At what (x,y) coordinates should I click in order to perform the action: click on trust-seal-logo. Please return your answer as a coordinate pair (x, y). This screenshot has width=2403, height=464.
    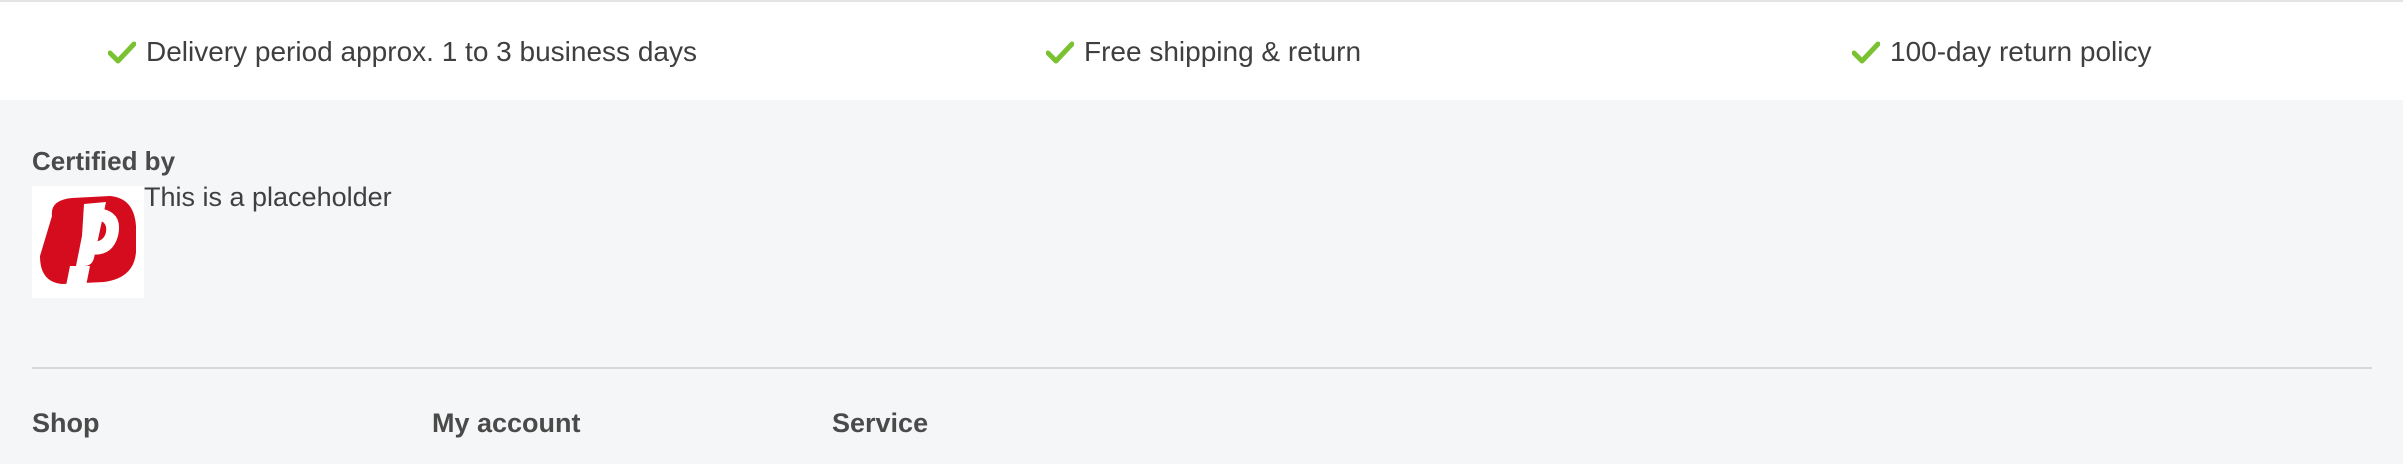
    Looking at the image, I should click on (88, 242).